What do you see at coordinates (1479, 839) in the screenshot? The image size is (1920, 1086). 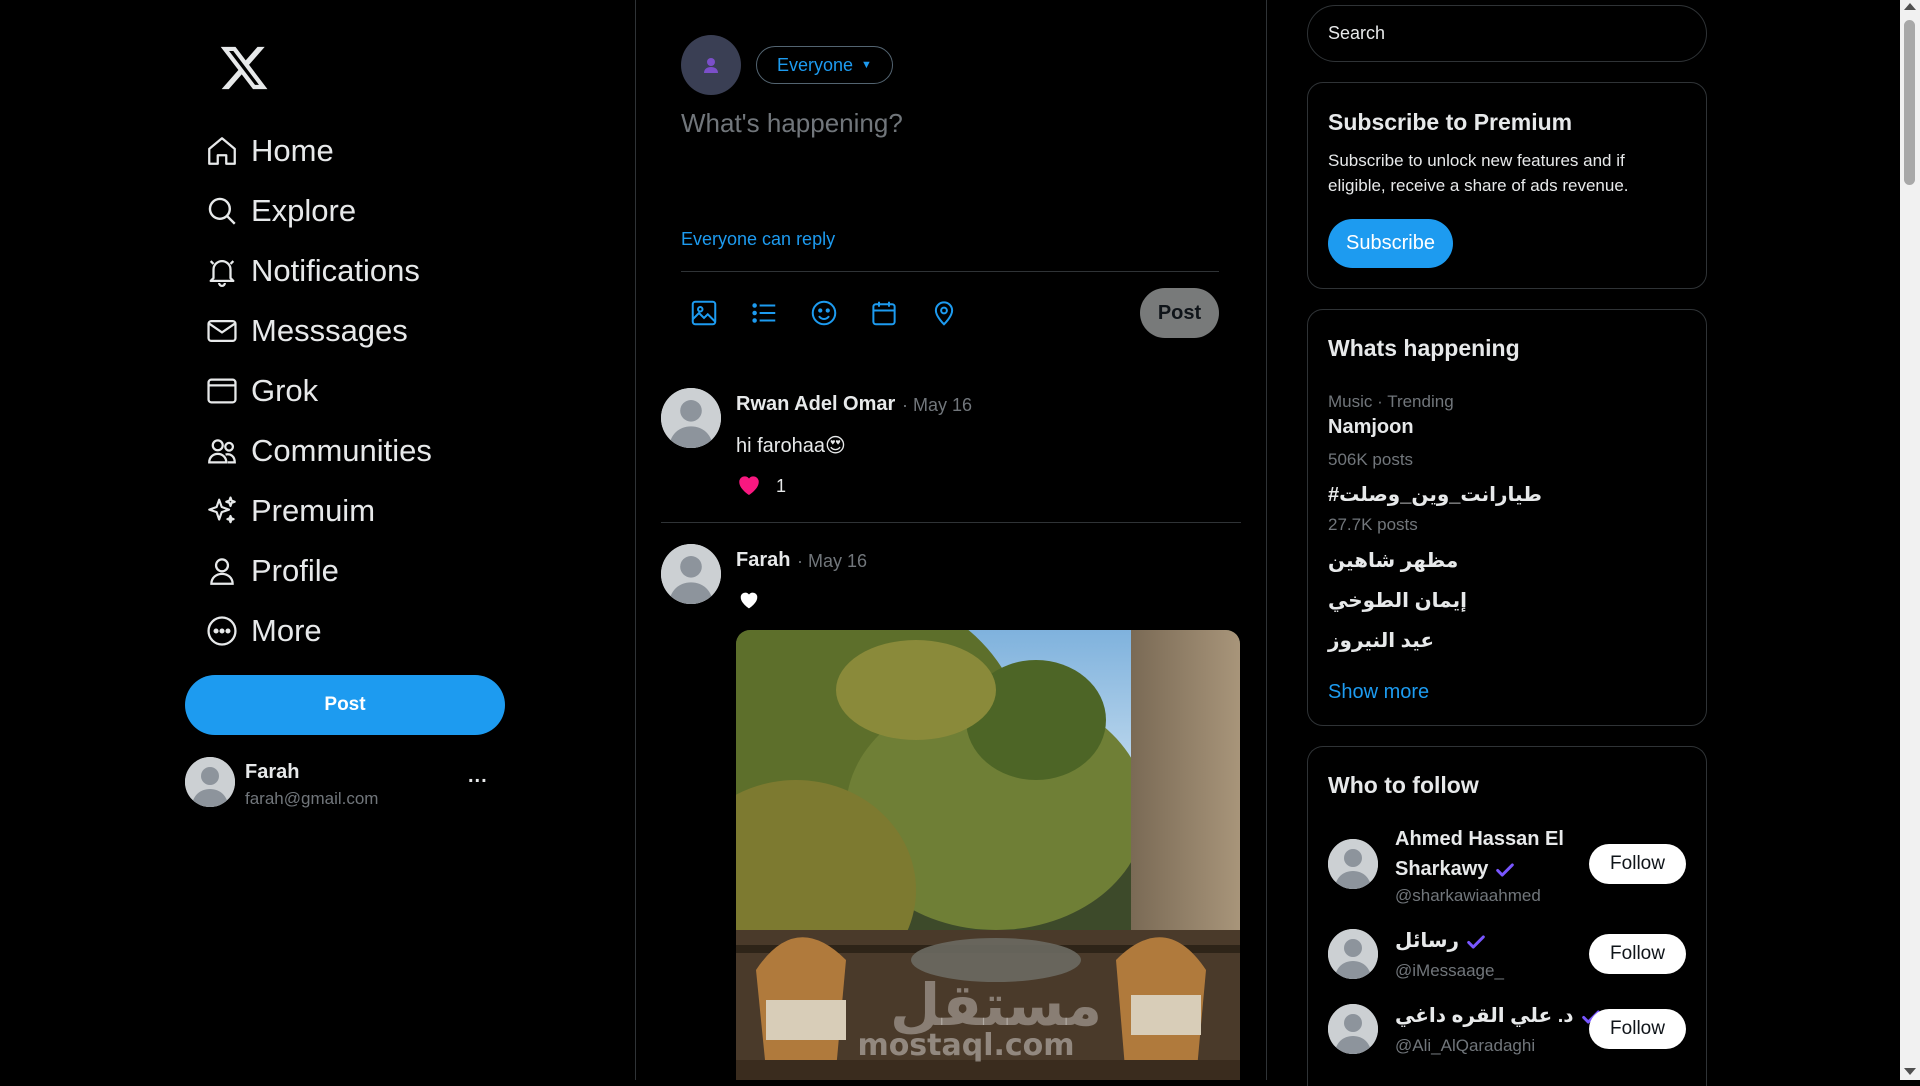 I see `follow-name-line1: Ahmed Hassan El` at bounding box center [1479, 839].